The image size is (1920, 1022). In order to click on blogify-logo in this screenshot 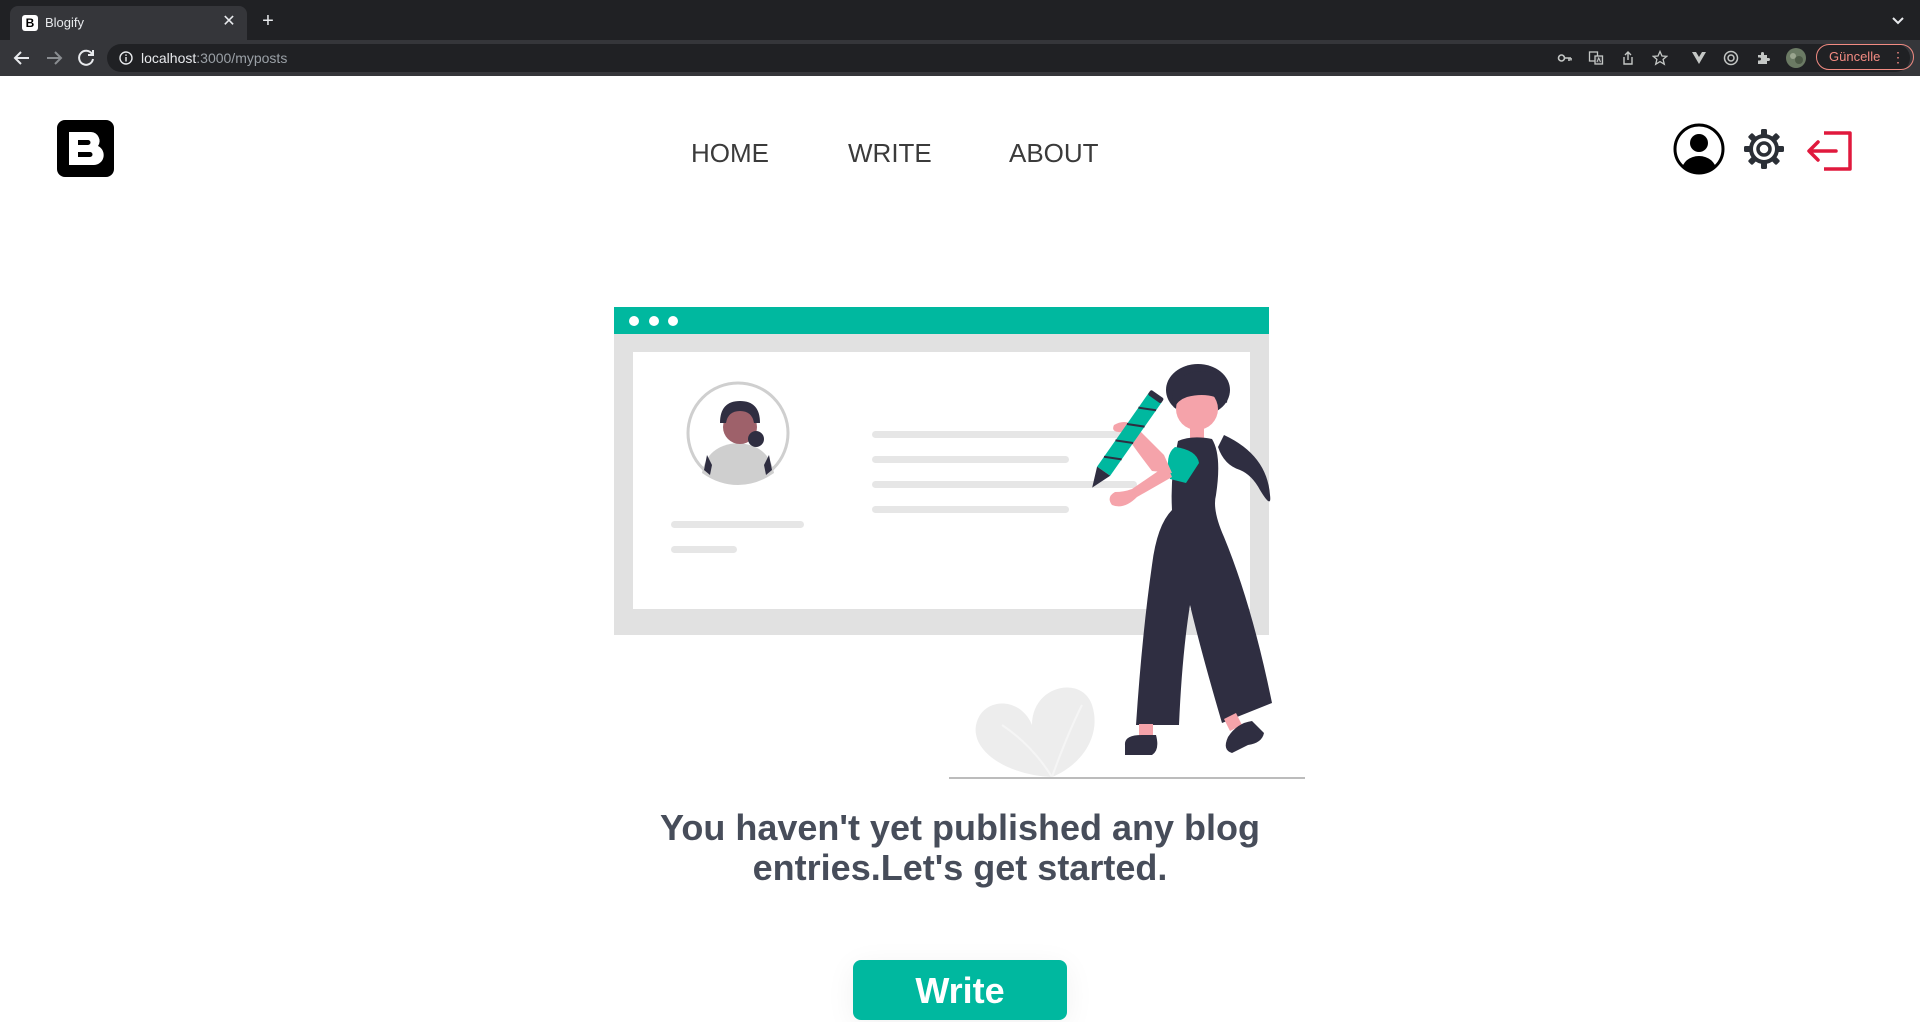, I will do `click(85, 148)`.